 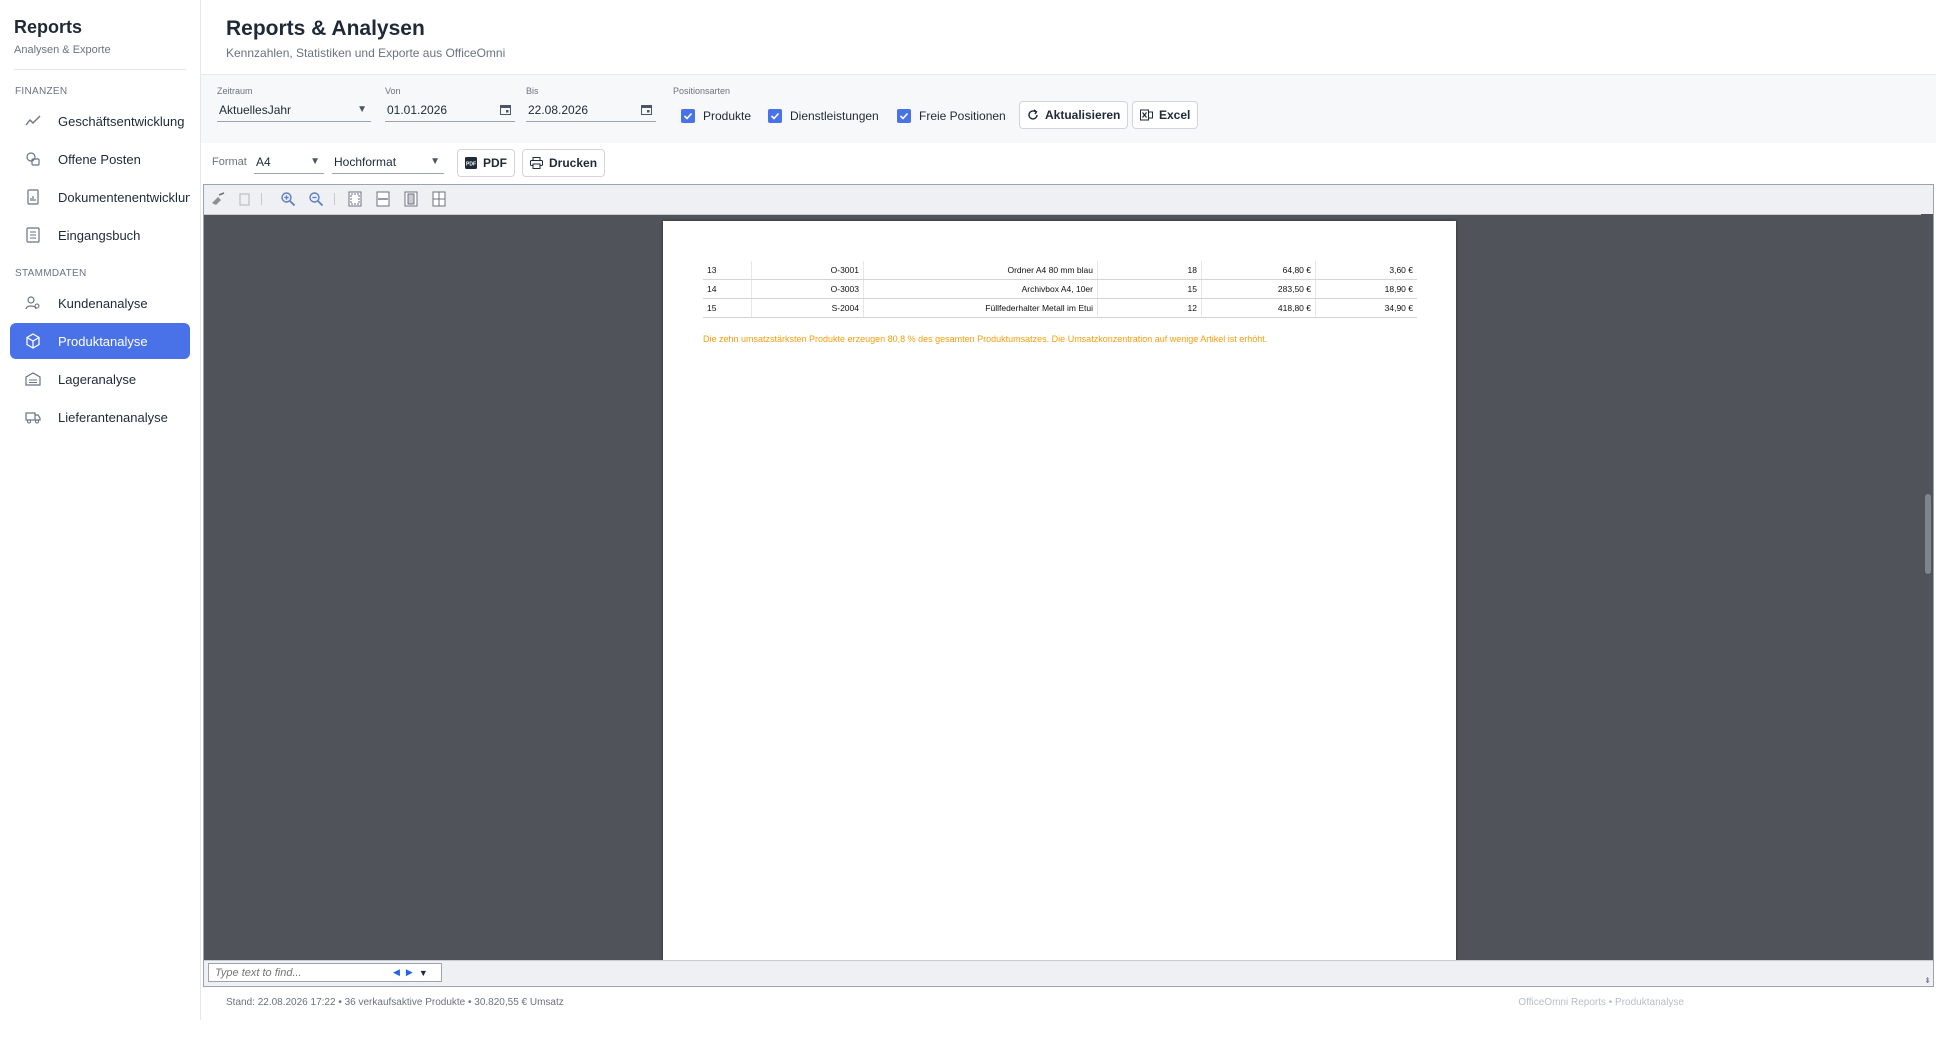 I want to click on sidebar-item-label: Produktanalyse, so click(x=103, y=341).